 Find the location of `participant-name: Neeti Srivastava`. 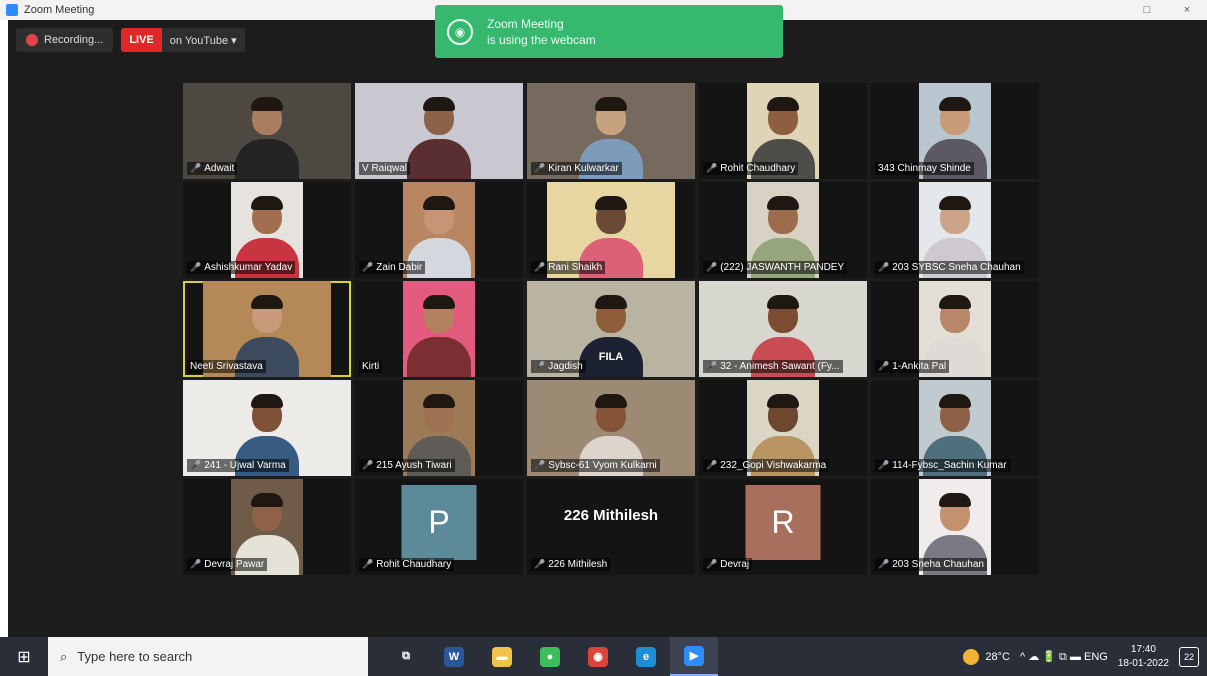

participant-name: Neeti Srivastava is located at coordinates (226, 366).